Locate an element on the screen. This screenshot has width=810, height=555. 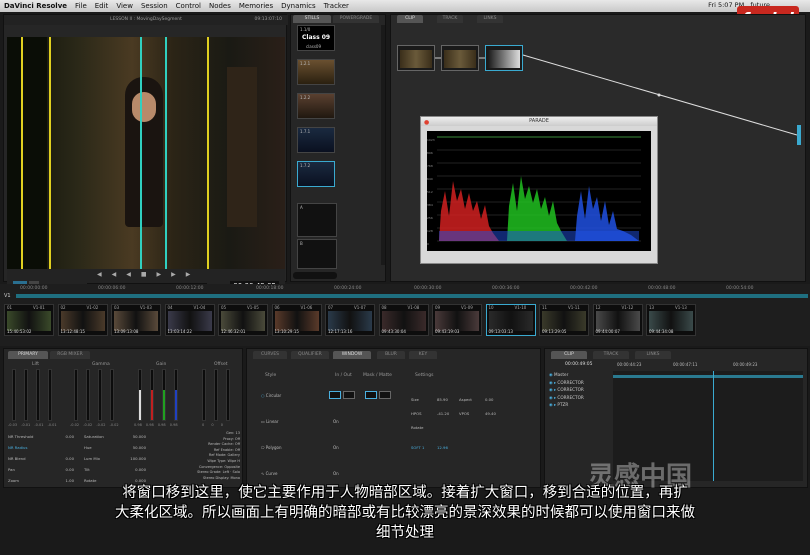
still-item: 1.7.1 is located at coordinates (316, 140).